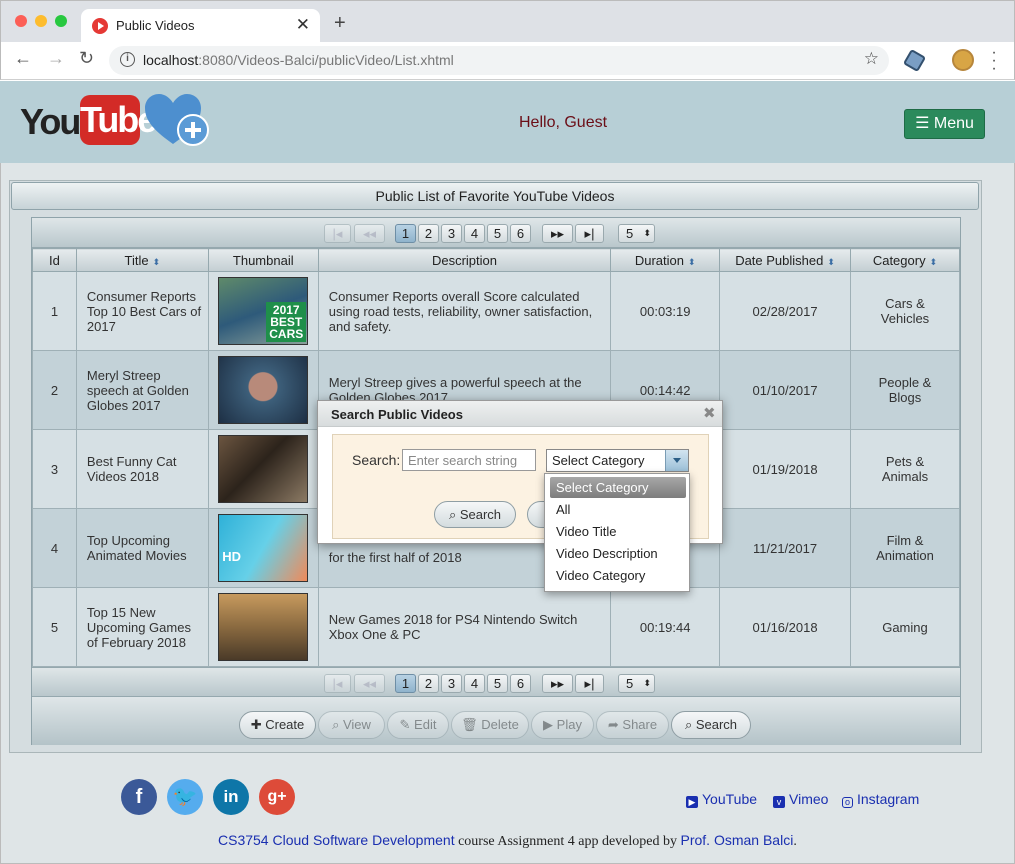 This screenshot has width=1015, height=864. Describe the element at coordinates (785, 260) in the screenshot. I see `column-header-date-published: Date Published ⬍` at that location.